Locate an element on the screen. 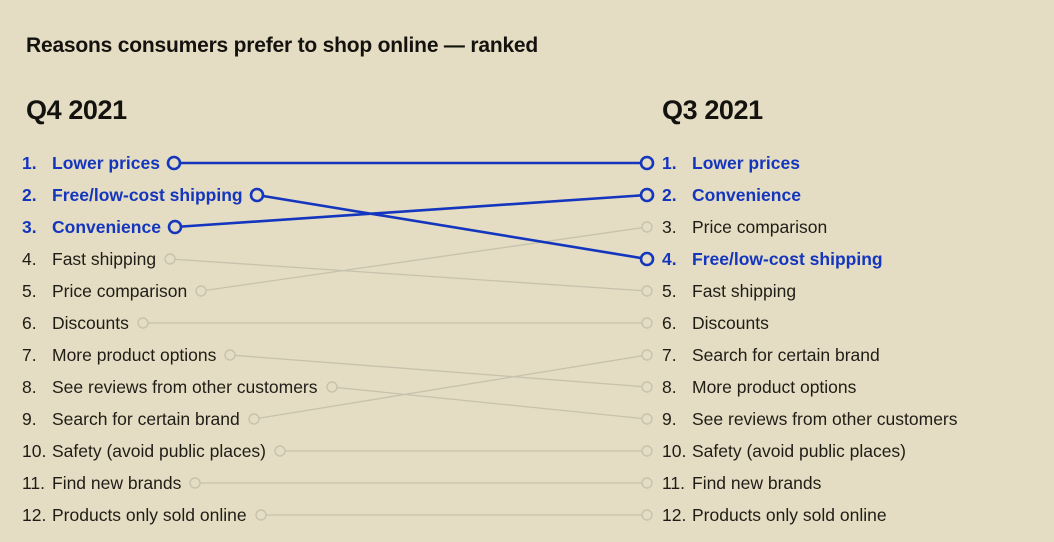  rank-row: 4. Free/low-cost shipping is located at coordinates (852, 259).